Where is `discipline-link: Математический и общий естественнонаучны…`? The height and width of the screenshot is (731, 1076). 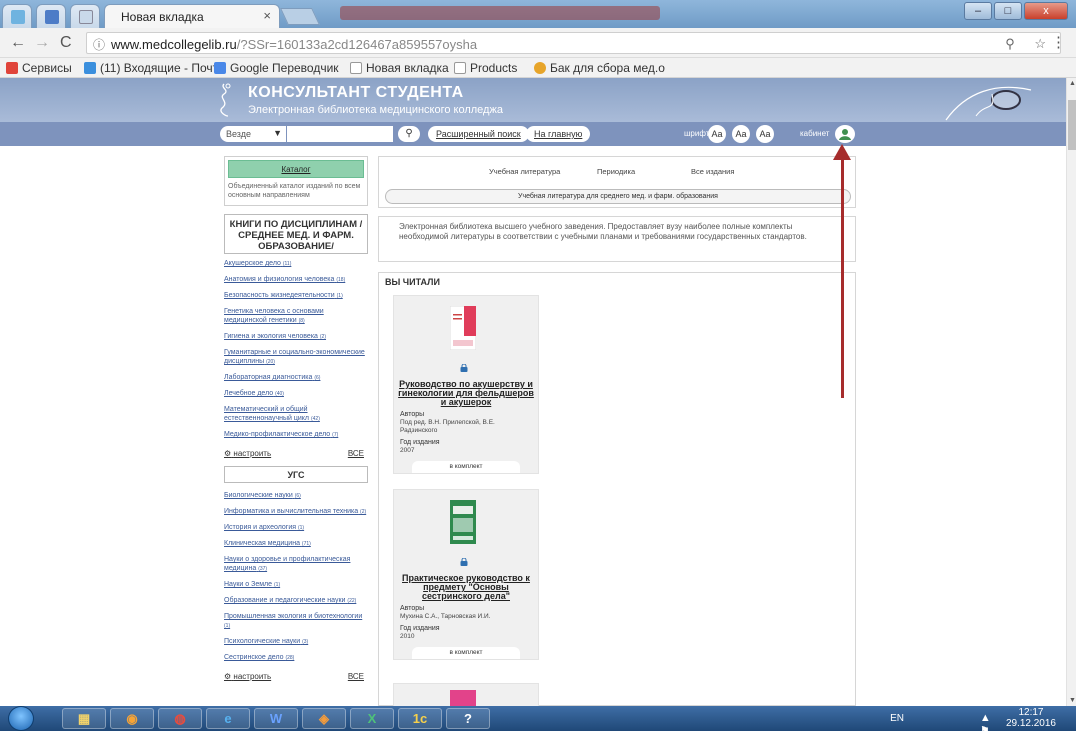
discipline-link: Математический и общий естественнонаучны… is located at coordinates (296, 414).